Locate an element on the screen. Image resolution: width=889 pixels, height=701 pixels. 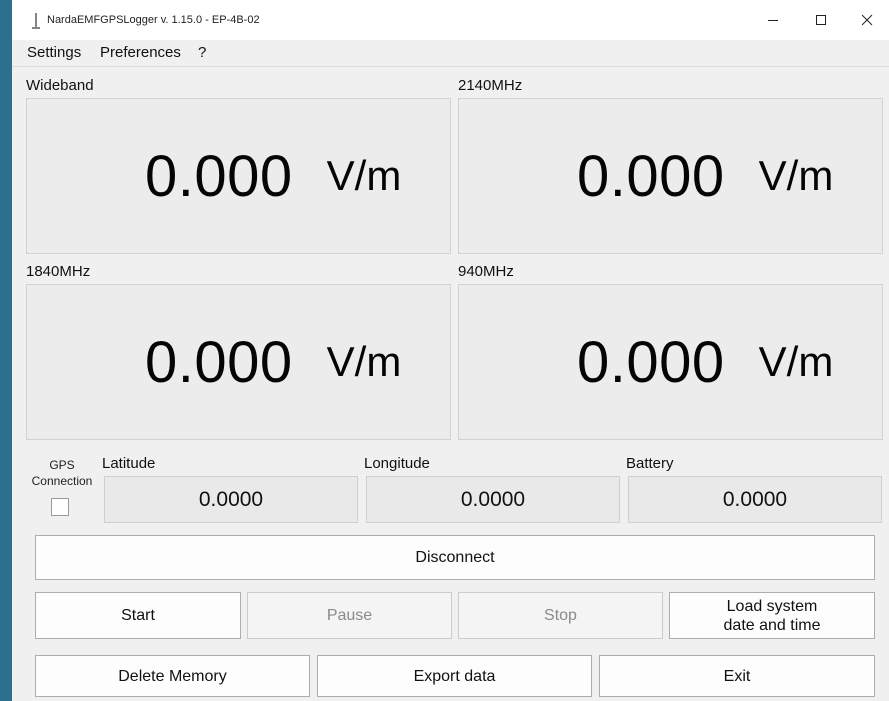
maximize-icon is located at coordinates (821, 20).